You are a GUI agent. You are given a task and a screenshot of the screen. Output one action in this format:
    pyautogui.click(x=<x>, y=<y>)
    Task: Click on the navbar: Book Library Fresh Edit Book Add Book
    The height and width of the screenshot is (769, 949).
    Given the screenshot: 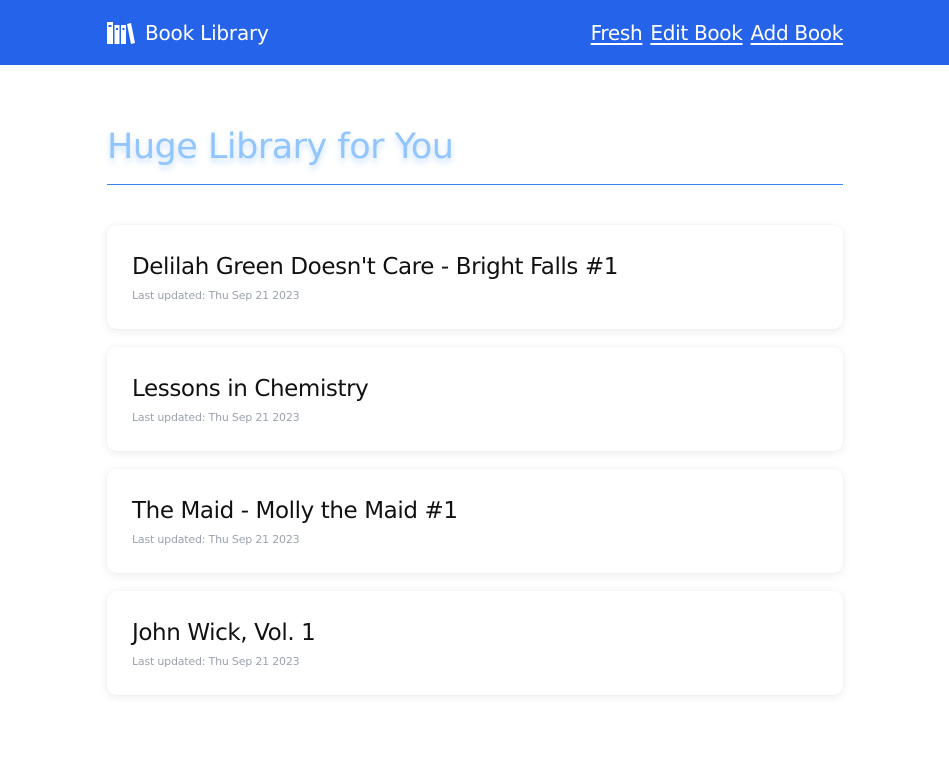 What is the action you would take?
    pyautogui.click(x=474, y=32)
    